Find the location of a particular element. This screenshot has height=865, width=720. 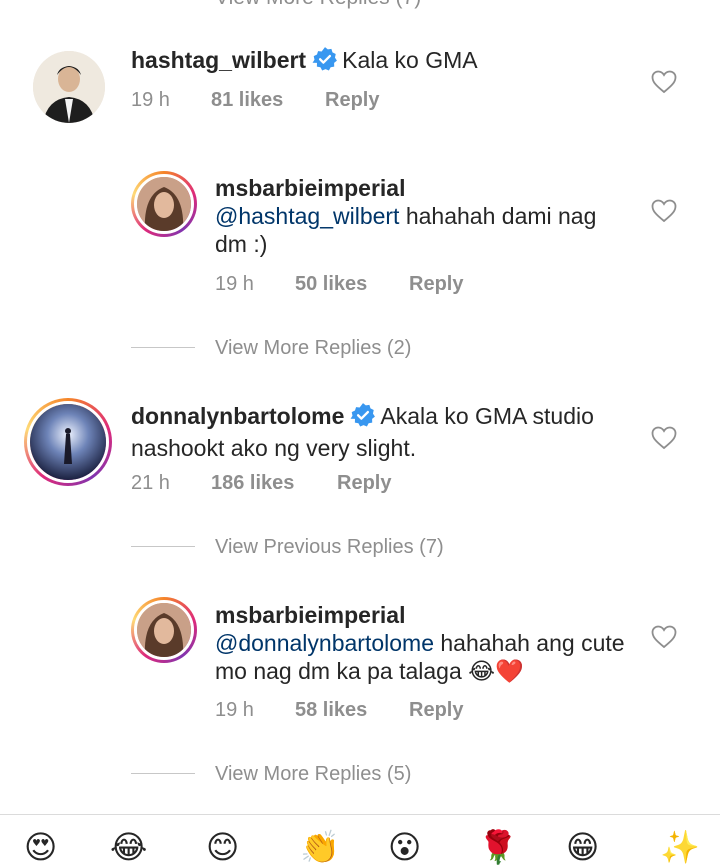

comment-username: donnalynbartolome is located at coordinates (237, 416).